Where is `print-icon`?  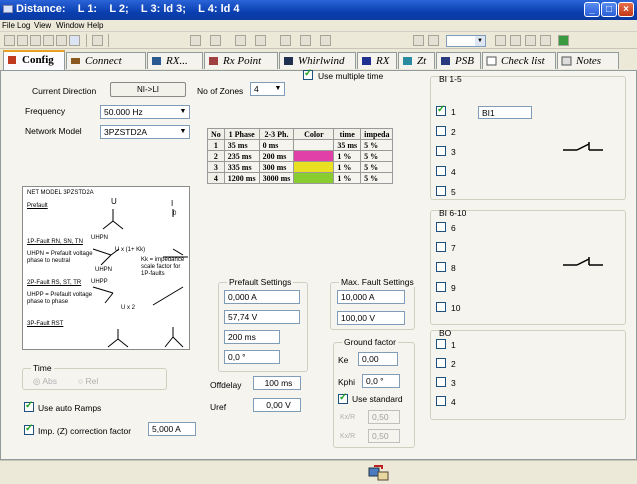
print-icon is located at coordinates (48, 40).